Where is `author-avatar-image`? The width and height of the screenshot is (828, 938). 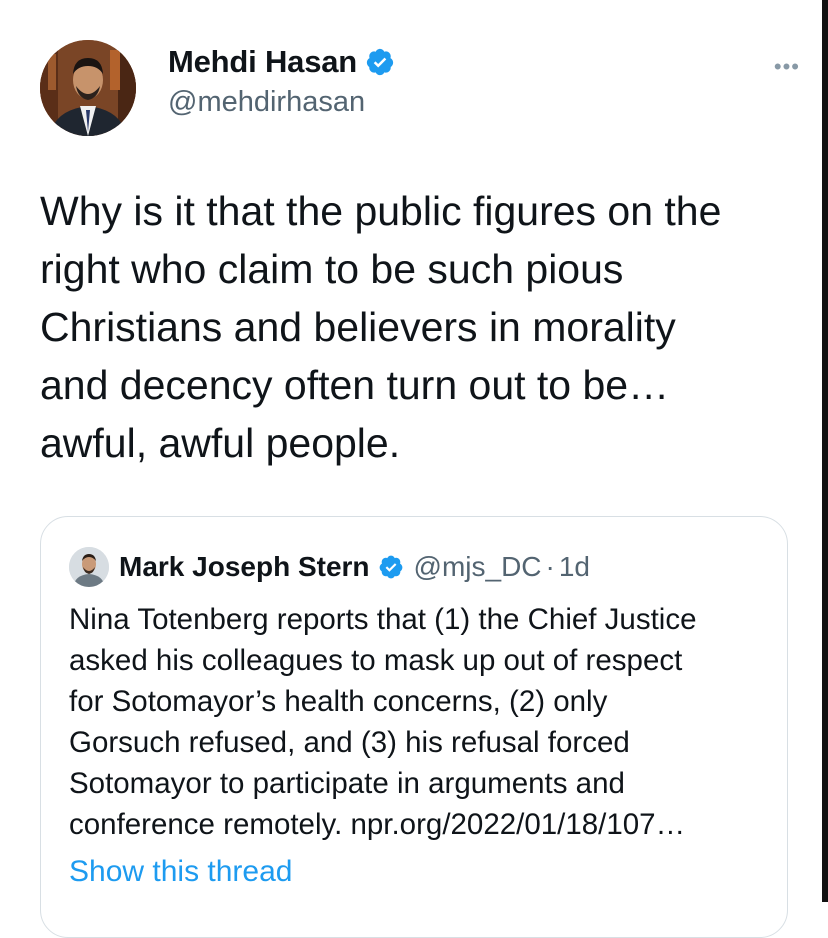 author-avatar-image is located at coordinates (88, 88).